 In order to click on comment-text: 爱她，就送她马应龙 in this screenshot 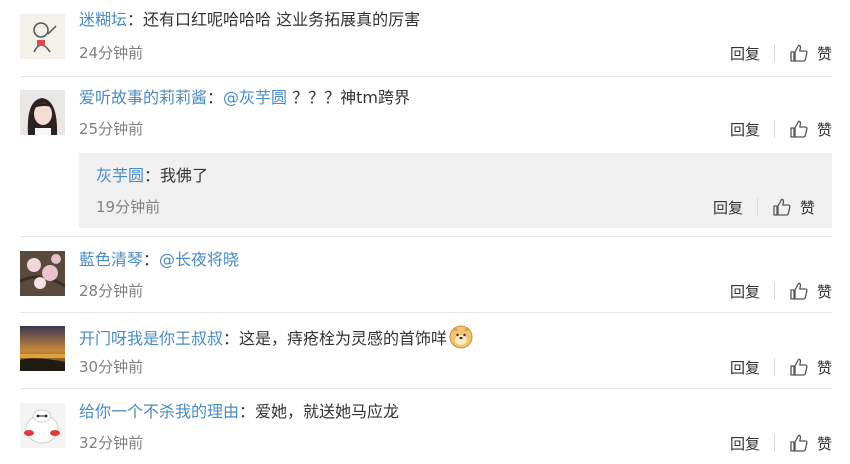, I will do `click(327, 411)`.